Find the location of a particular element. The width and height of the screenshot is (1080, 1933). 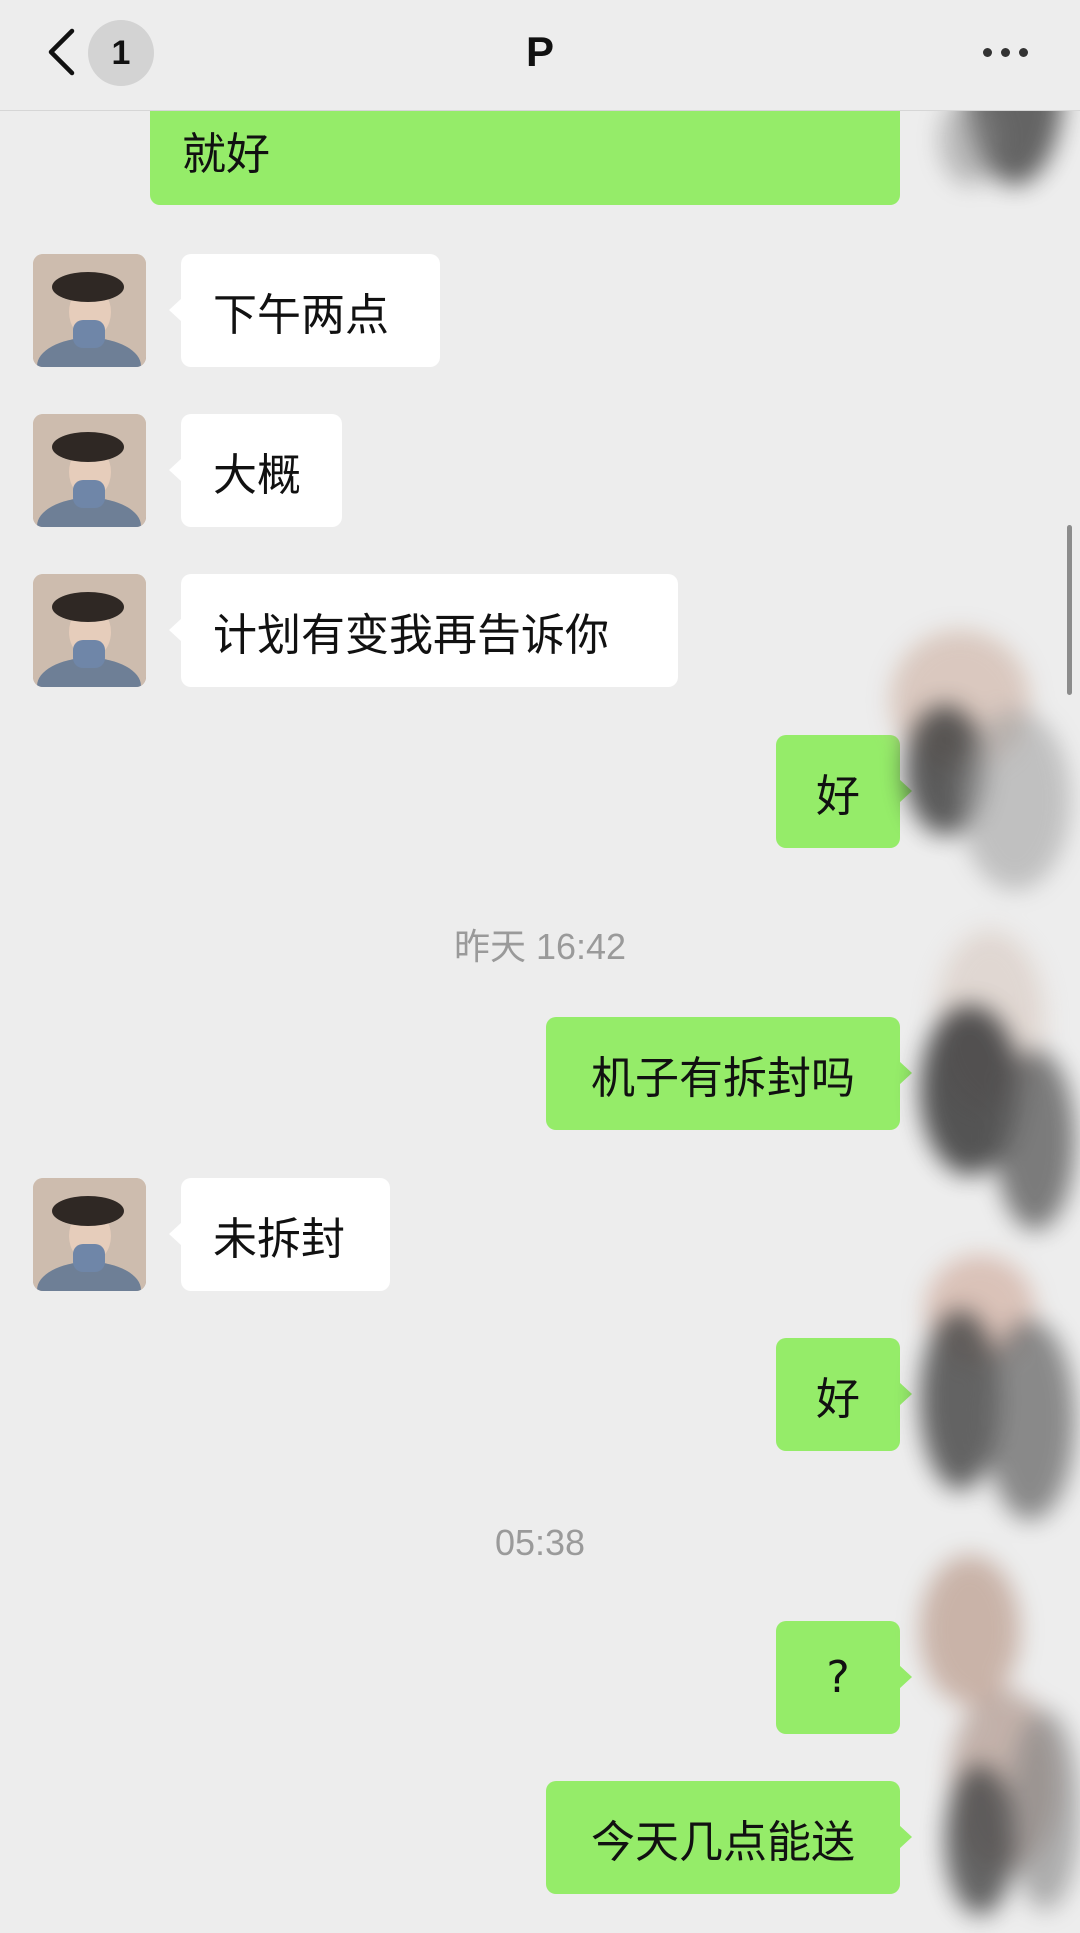

message-bubble-outgoing: ? is located at coordinates (844, 1677).